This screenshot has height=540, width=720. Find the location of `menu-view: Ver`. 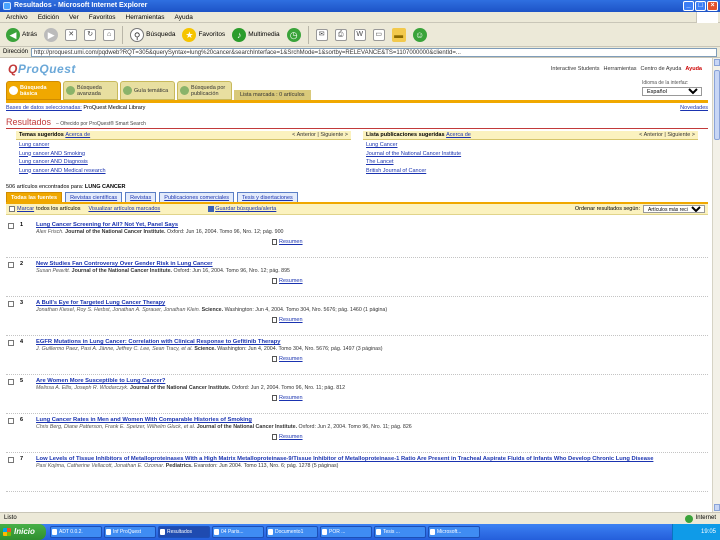

menu-view: Ver is located at coordinates (74, 17).